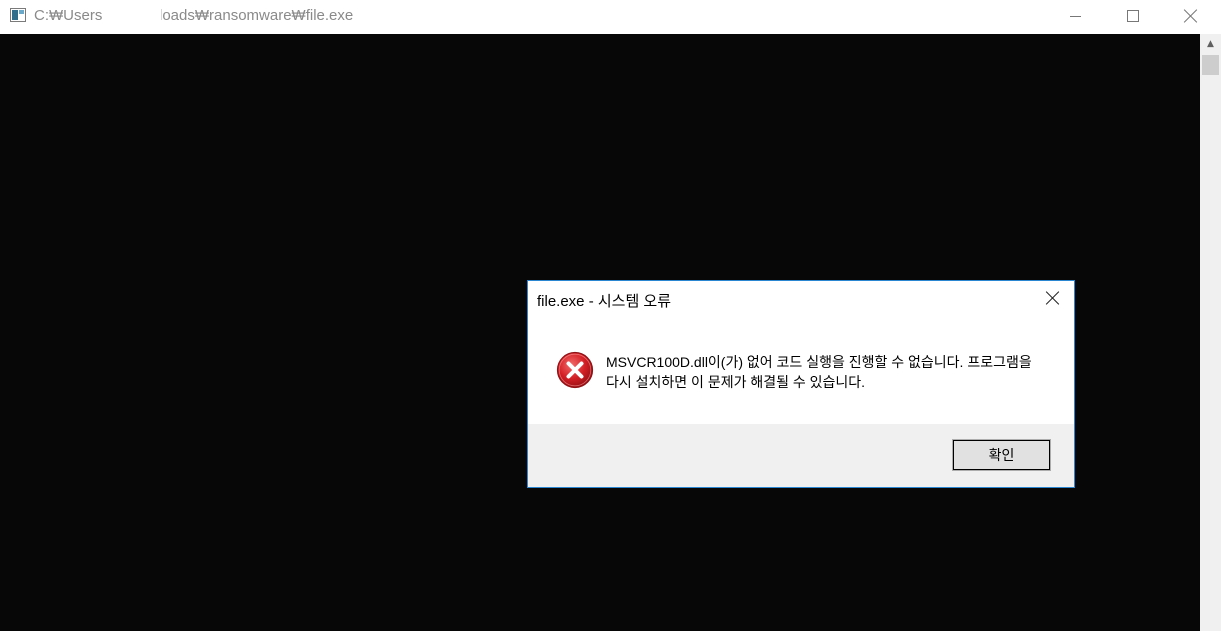 The image size is (1221, 631). I want to click on minimize-button, so click(1075, 16).